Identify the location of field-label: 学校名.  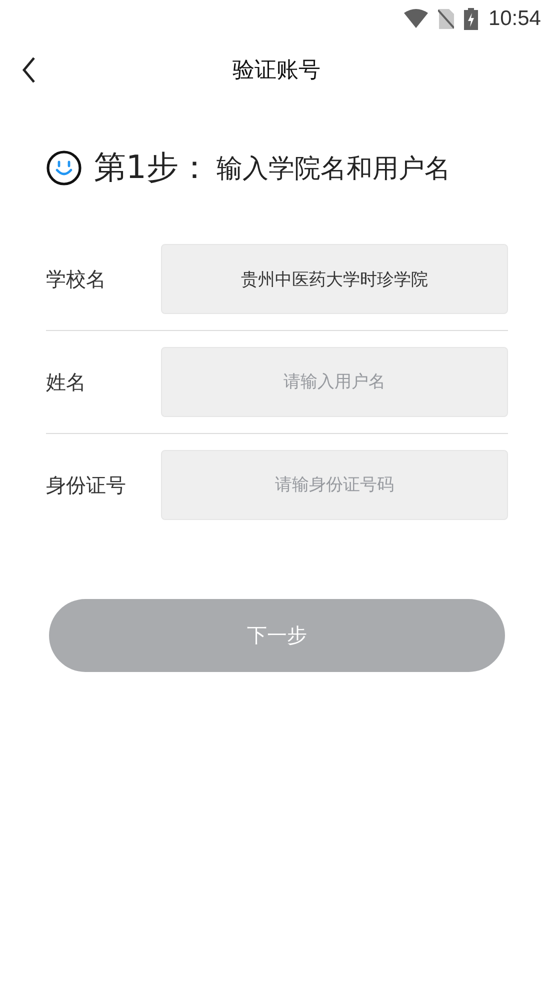
(76, 279).